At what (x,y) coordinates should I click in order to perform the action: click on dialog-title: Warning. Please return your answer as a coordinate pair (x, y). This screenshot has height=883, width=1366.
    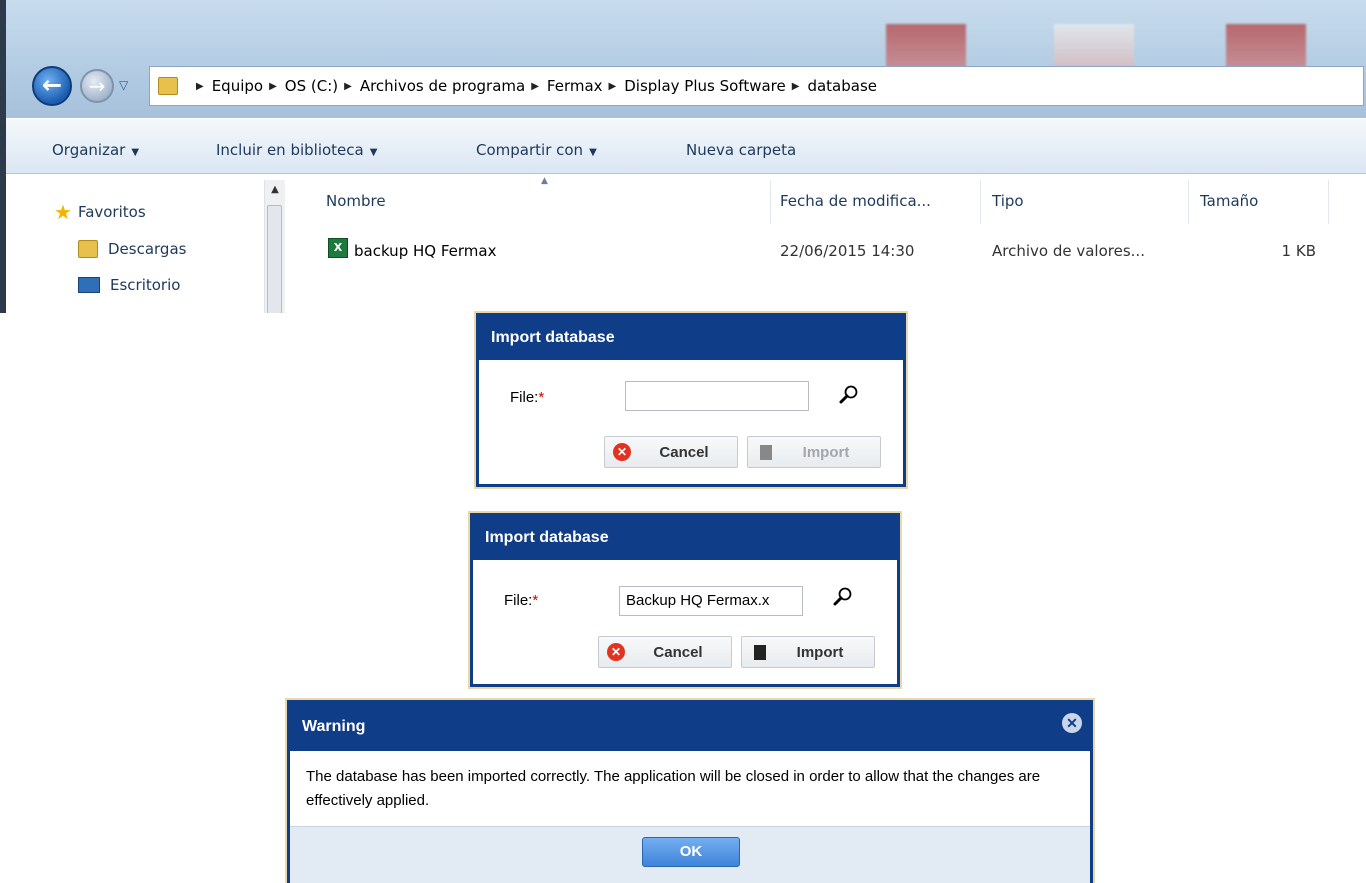
    Looking at the image, I should click on (334, 726).